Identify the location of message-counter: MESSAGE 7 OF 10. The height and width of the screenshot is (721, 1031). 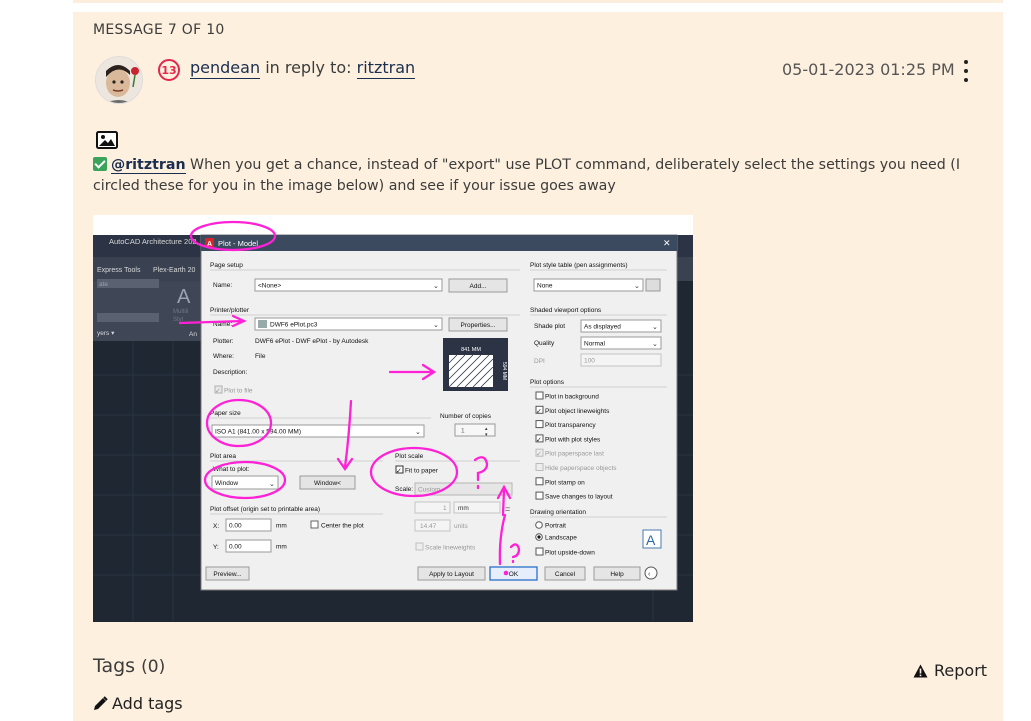
(159, 30).